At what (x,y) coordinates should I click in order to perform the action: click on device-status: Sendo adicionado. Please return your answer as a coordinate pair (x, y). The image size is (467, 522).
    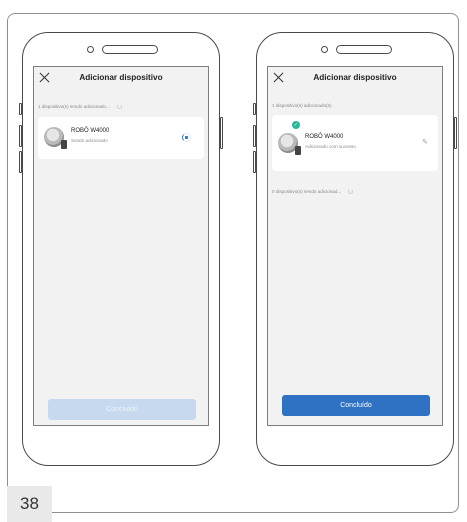
    Looking at the image, I should click on (89, 140).